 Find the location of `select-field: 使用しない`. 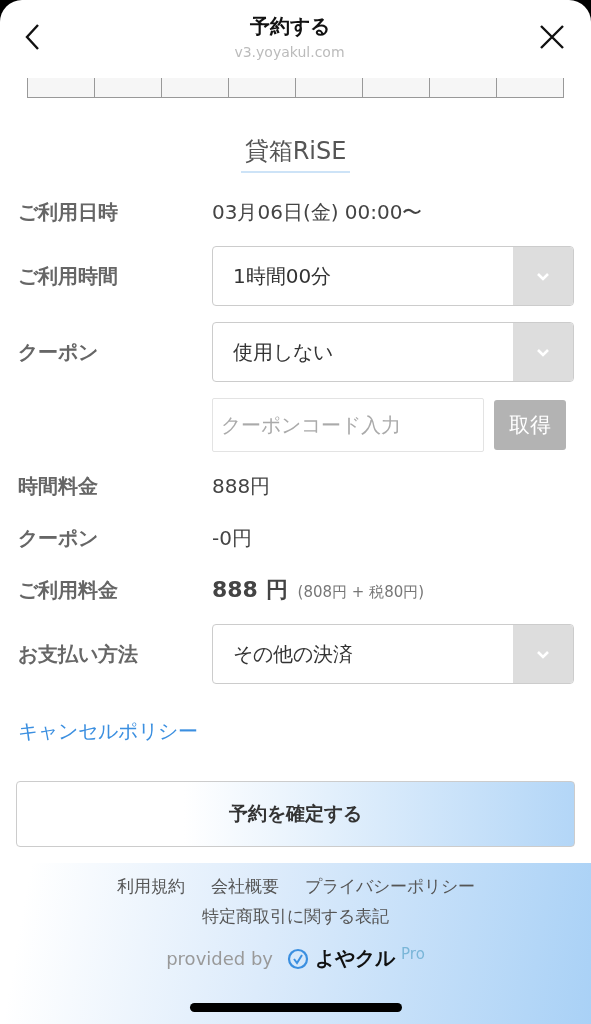

select-field: 使用しない is located at coordinates (393, 352).